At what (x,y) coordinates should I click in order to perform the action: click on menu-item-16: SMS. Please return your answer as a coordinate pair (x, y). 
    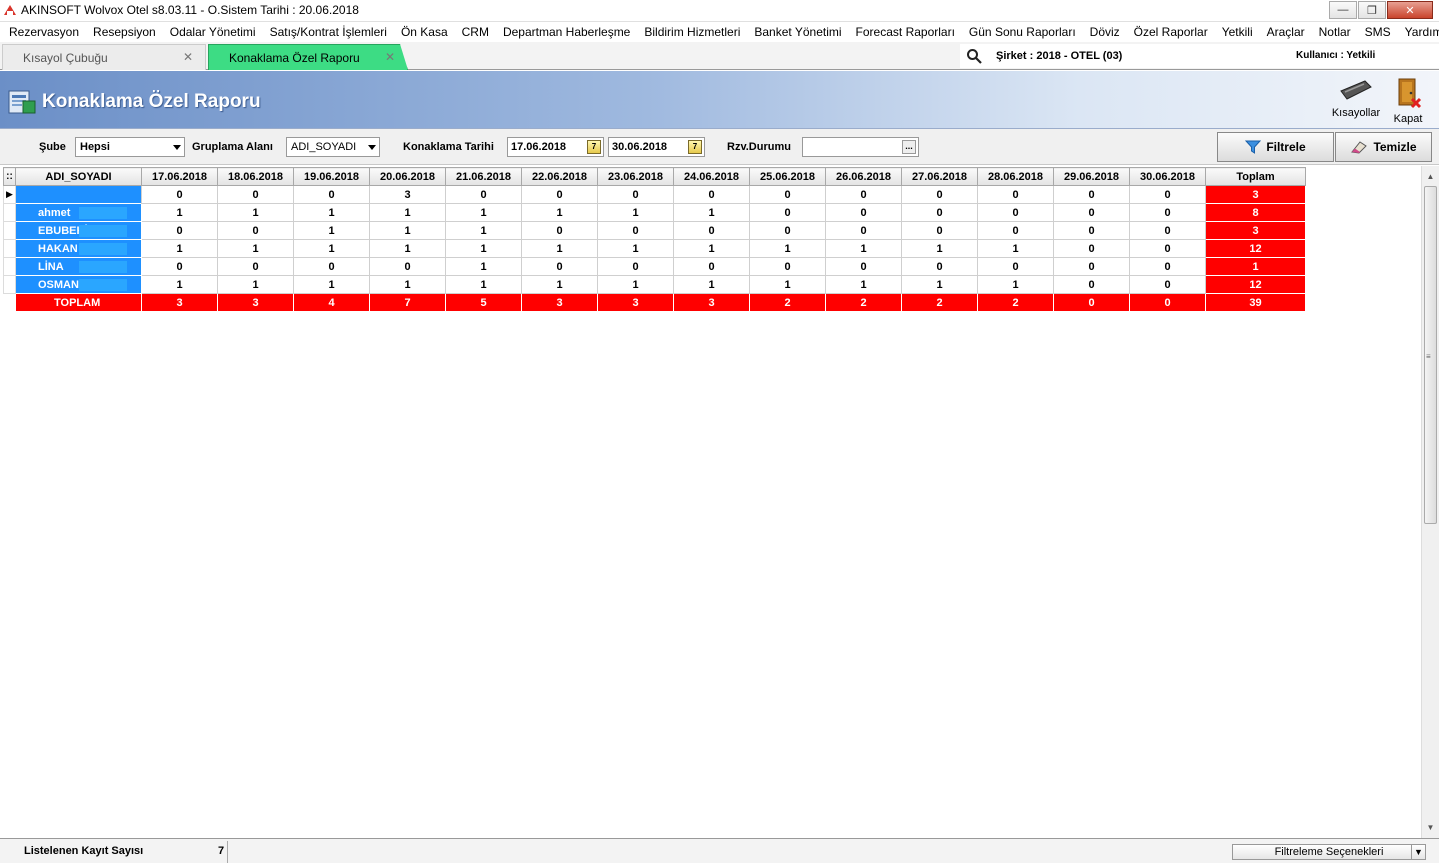
    Looking at the image, I should click on (1378, 32).